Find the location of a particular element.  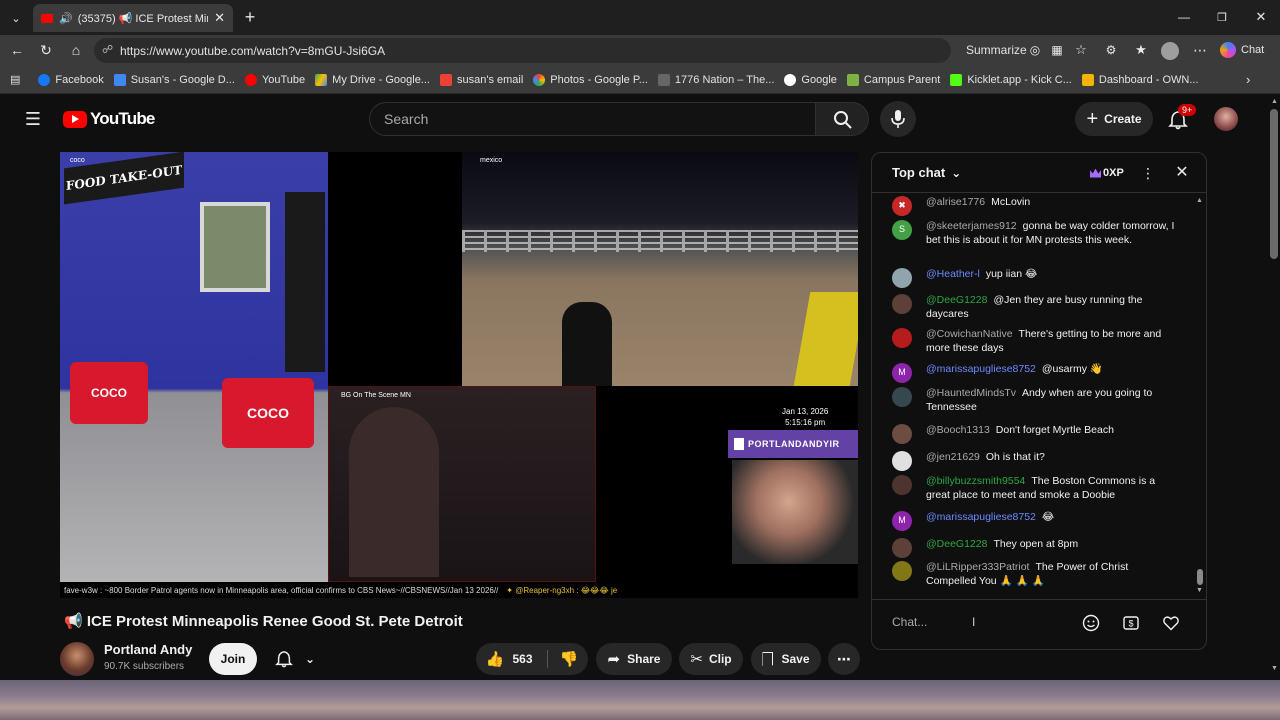

back-icon: ← is located at coordinates (17, 50).